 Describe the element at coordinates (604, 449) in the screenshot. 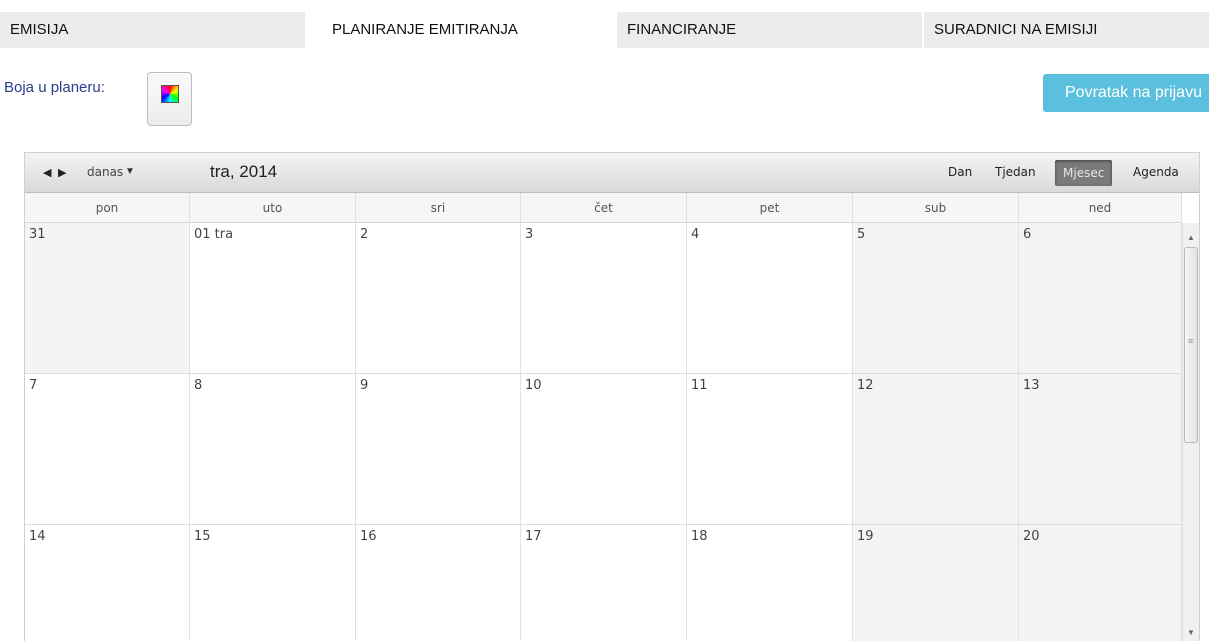

I see `day-cell: 10` at that location.